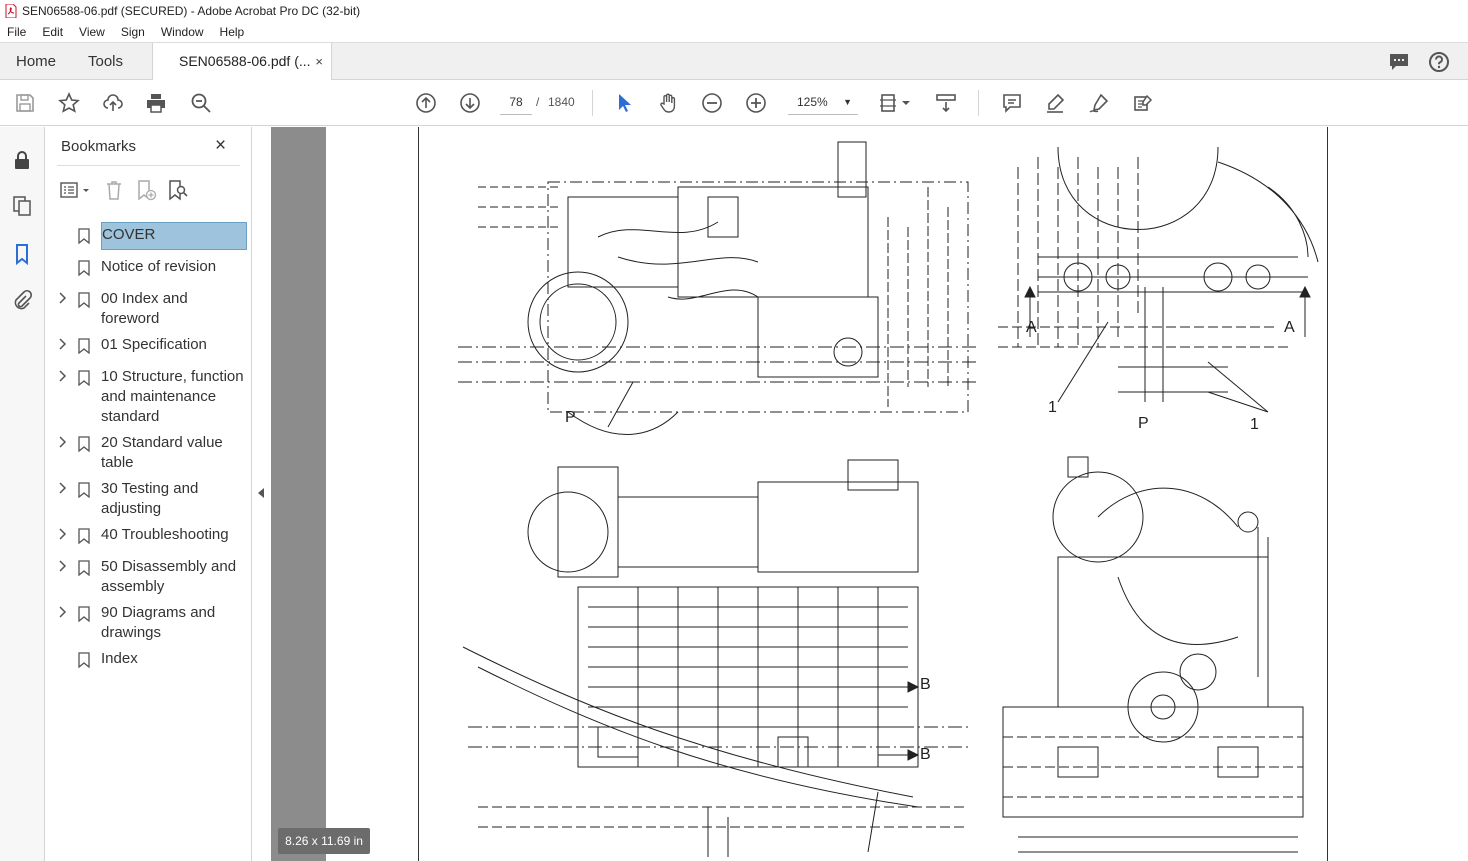 The width and height of the screenshot is (1468, 861). I want to click on bookmark-label: 30 Testing and adjusting, so click(150, 498).